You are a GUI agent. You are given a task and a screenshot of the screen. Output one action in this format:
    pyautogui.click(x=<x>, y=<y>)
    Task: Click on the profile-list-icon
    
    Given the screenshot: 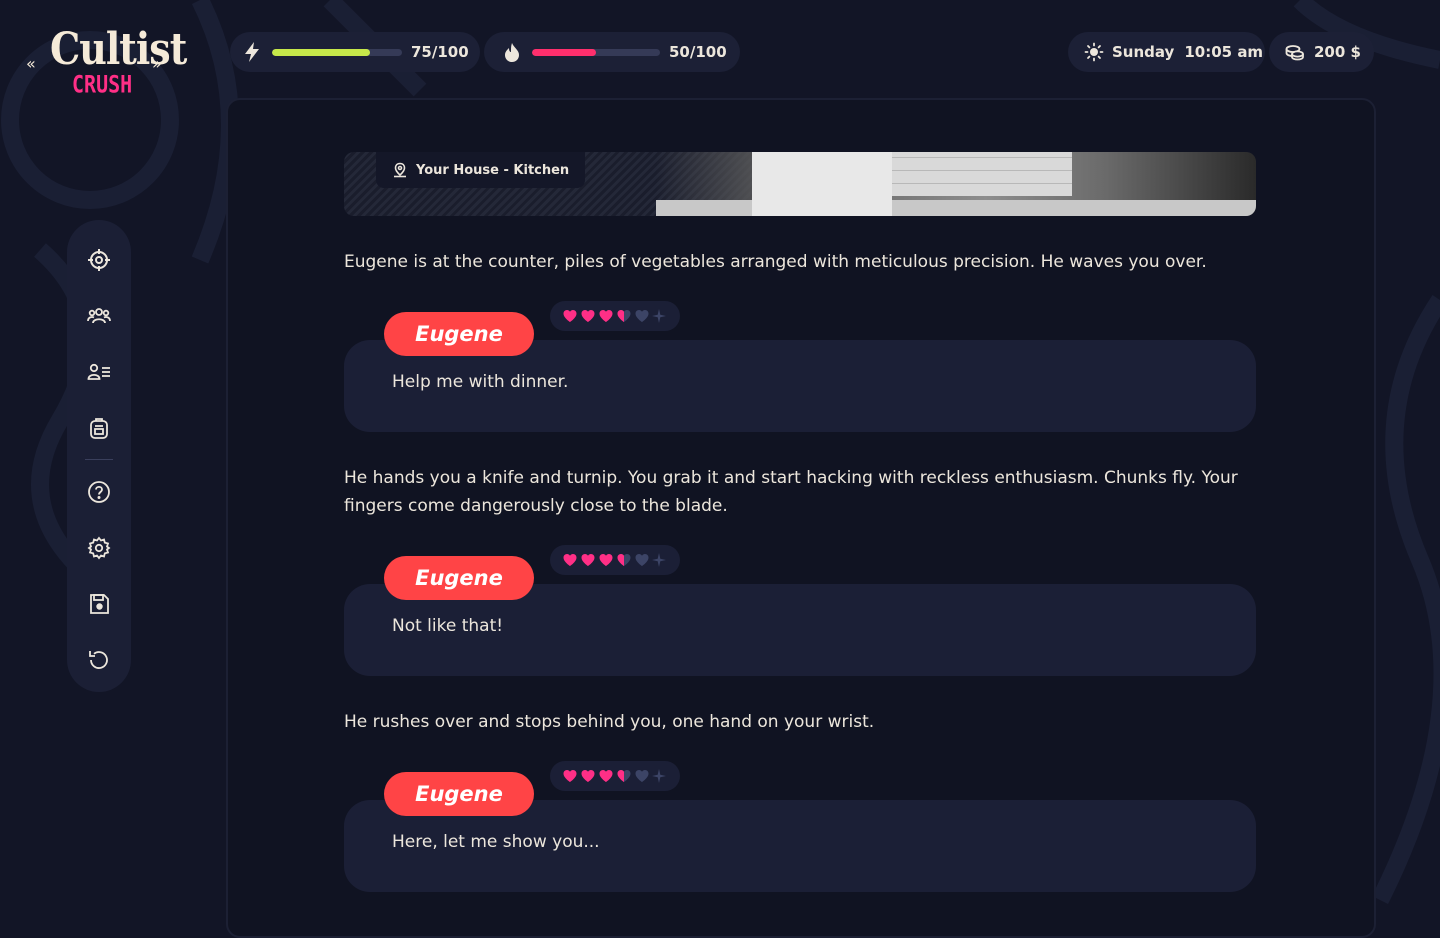 What is the action you would take?
    pyautogui.click(x=98, y=371)
    